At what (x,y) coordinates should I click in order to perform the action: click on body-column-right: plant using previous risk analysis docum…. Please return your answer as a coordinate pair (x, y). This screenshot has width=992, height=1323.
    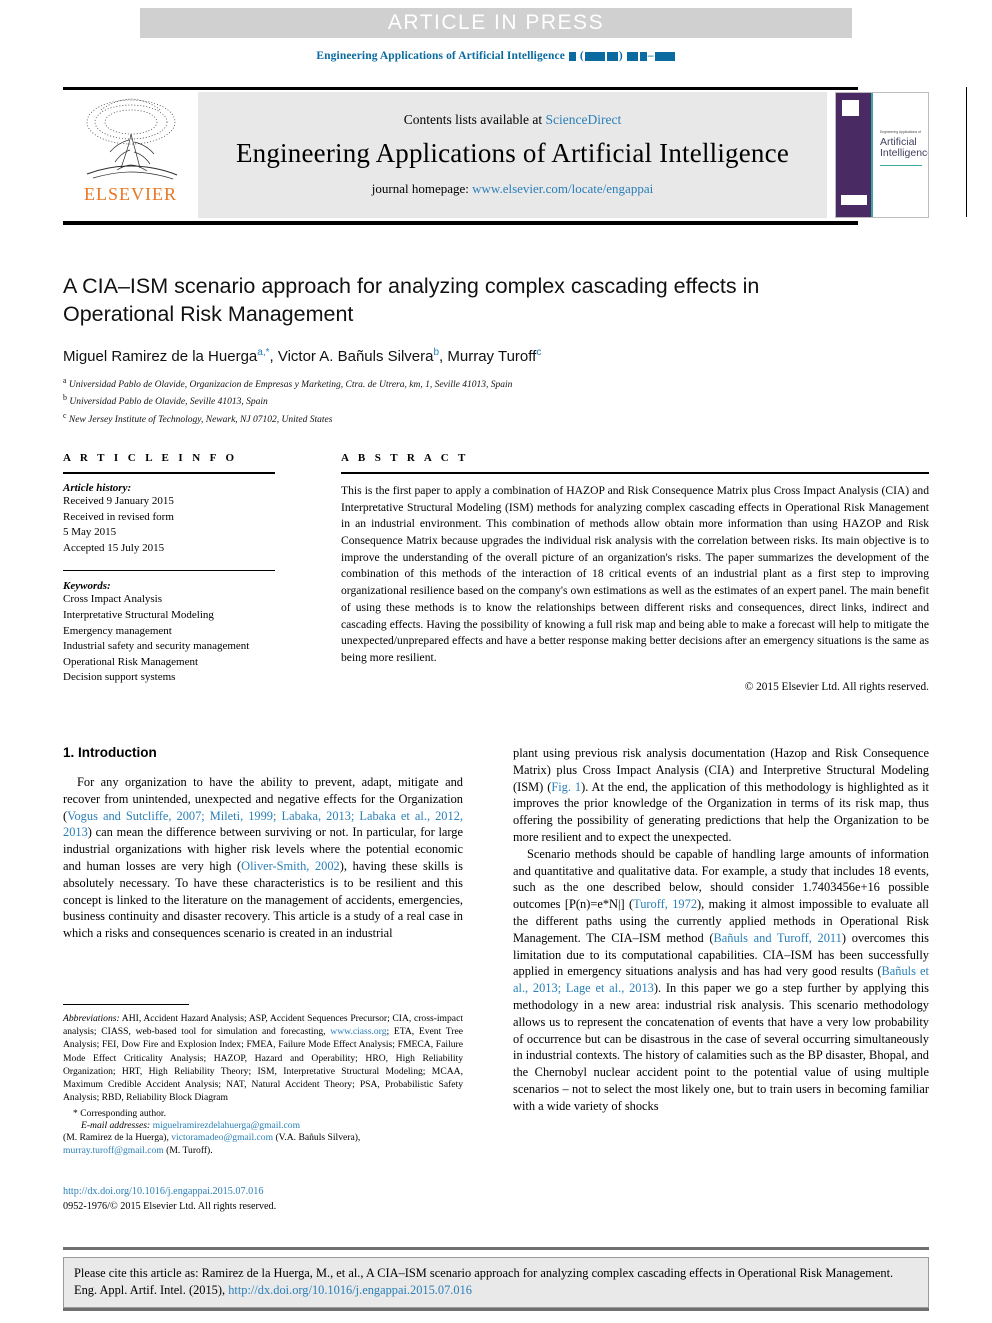
    Looking at the image, I should click on (721, 930).